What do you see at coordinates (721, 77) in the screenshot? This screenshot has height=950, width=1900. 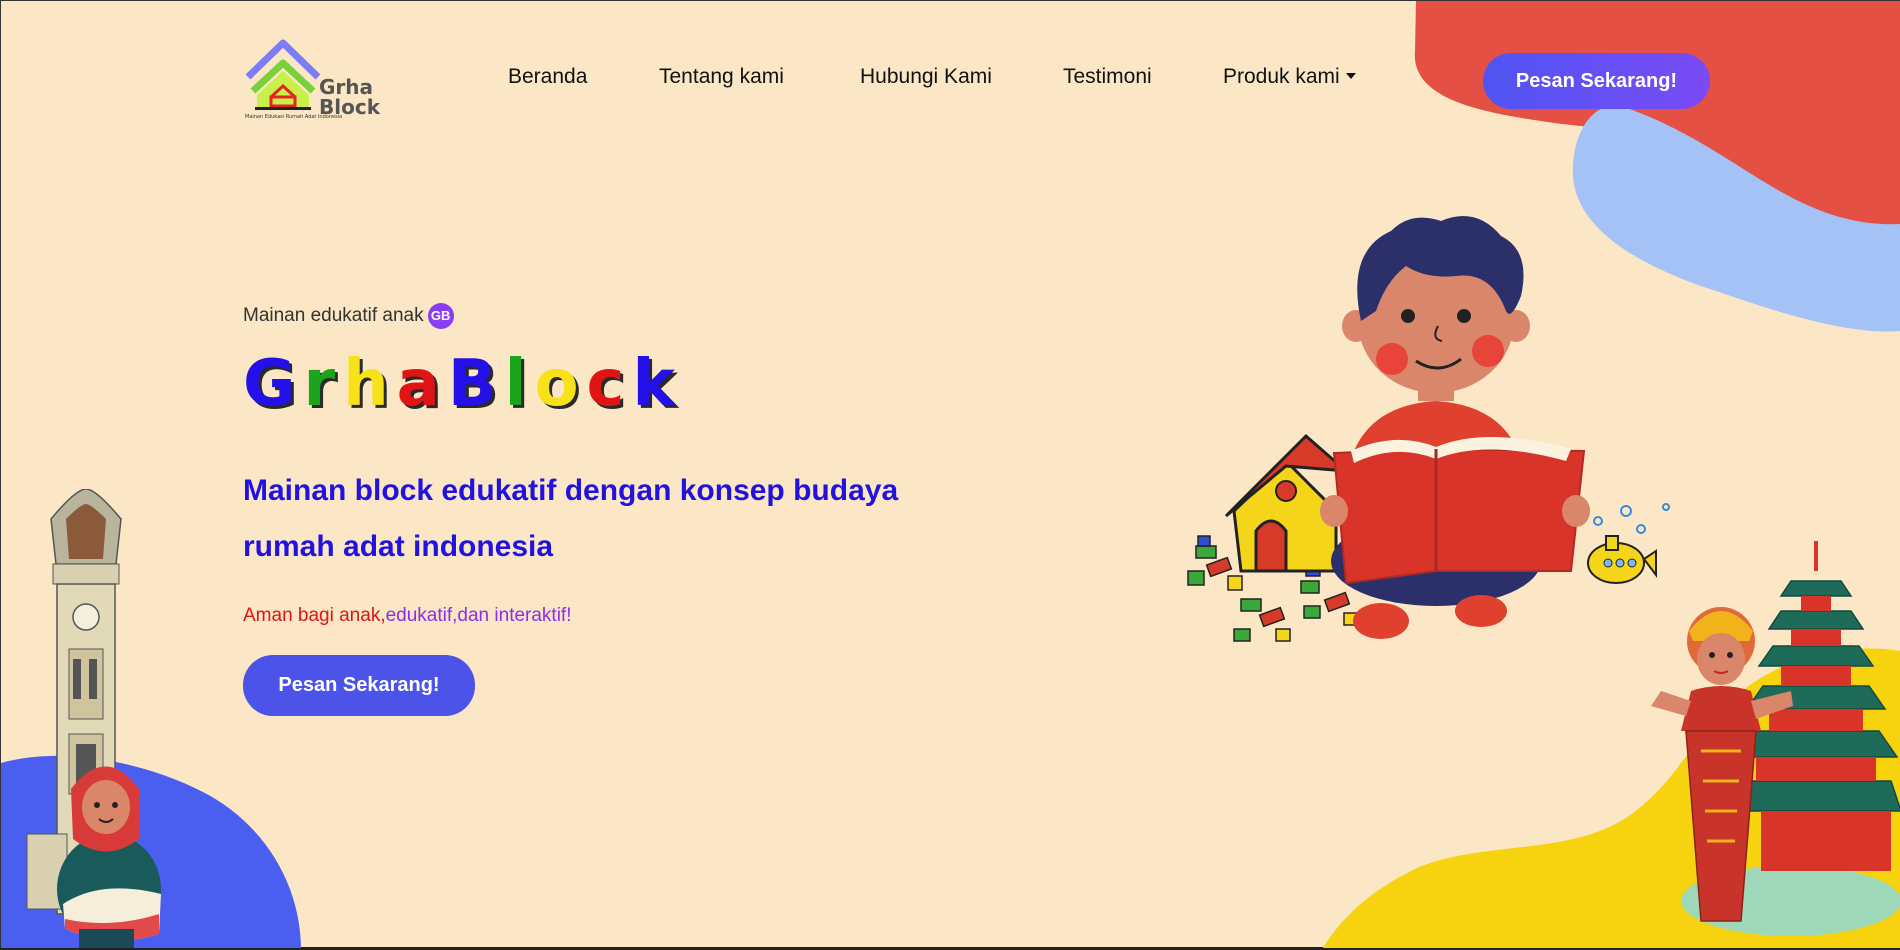 I see `nav-item-tentang-kami: Tentang kami` at bounding box center [721, 77].